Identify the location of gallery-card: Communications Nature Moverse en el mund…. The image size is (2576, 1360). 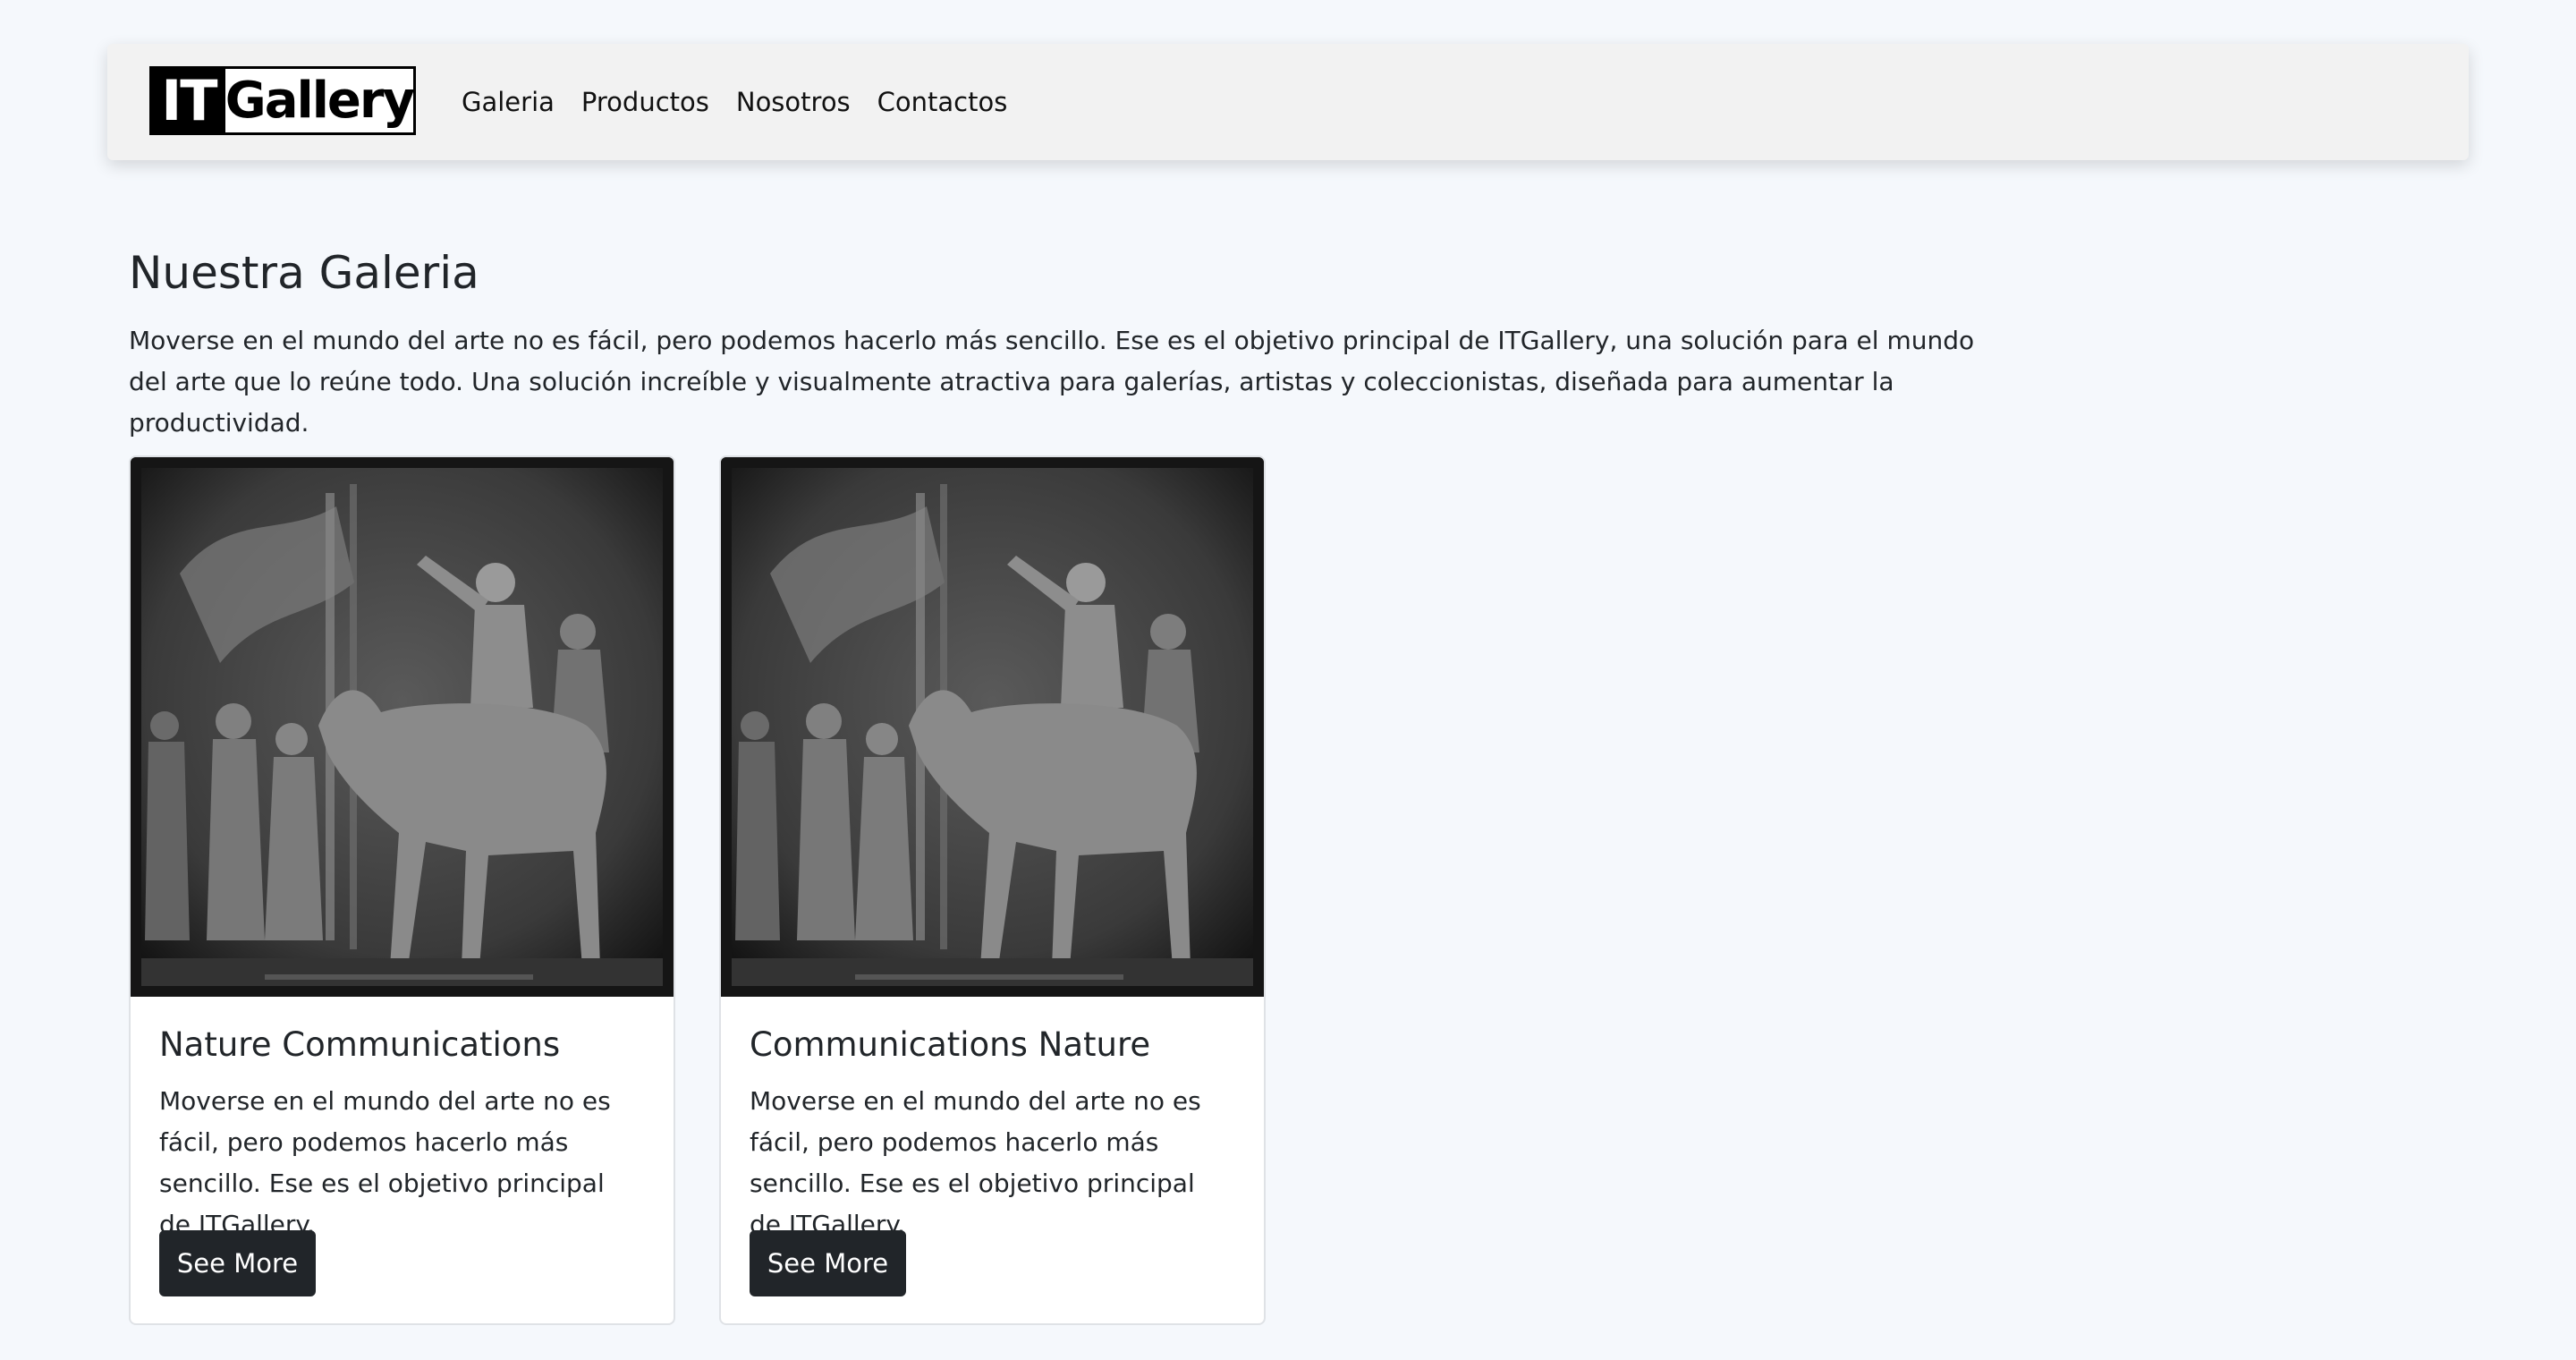
(992, 890).